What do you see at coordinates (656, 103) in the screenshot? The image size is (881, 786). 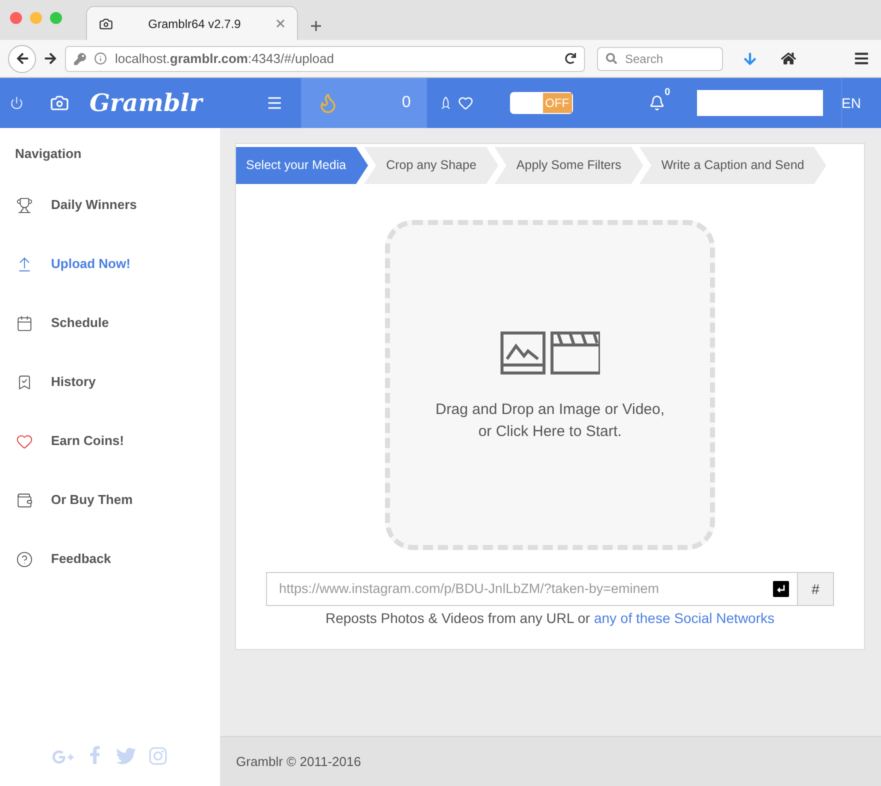 I see `notification-icon` at bounding box center [656, 103].